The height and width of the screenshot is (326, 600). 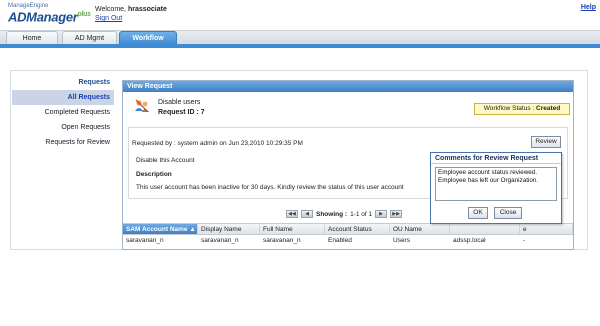 What do you see at coordinates (548, 108) in the screenshot?
I see `status-value: Created` at bounding box center [548, 108].